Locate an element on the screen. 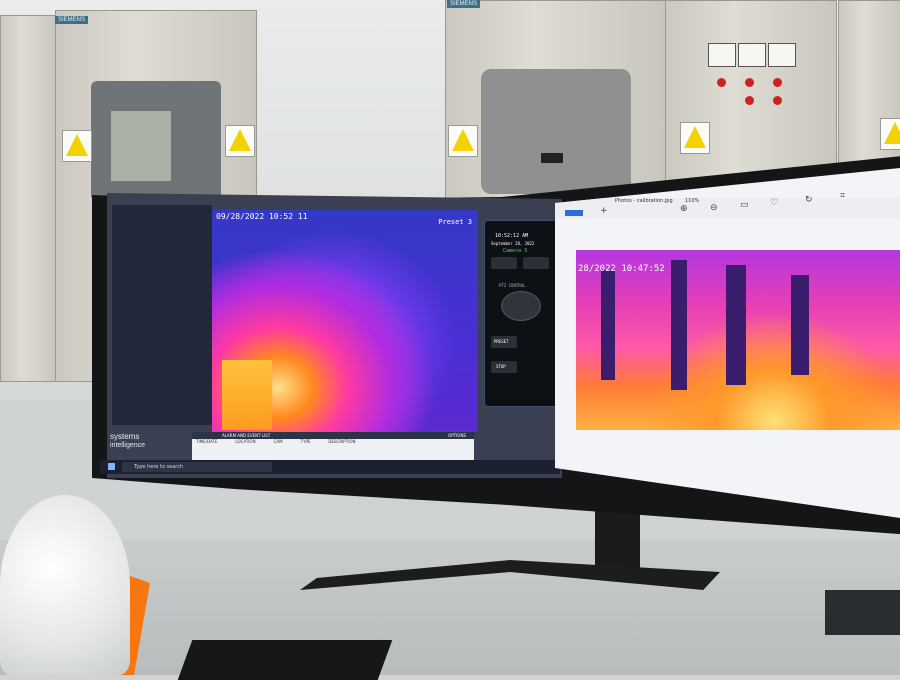 The height and width of the screenshot is (680, 900). photo-timestamp: 28/2022 10:47:52 is located at coordinates (621, 269).